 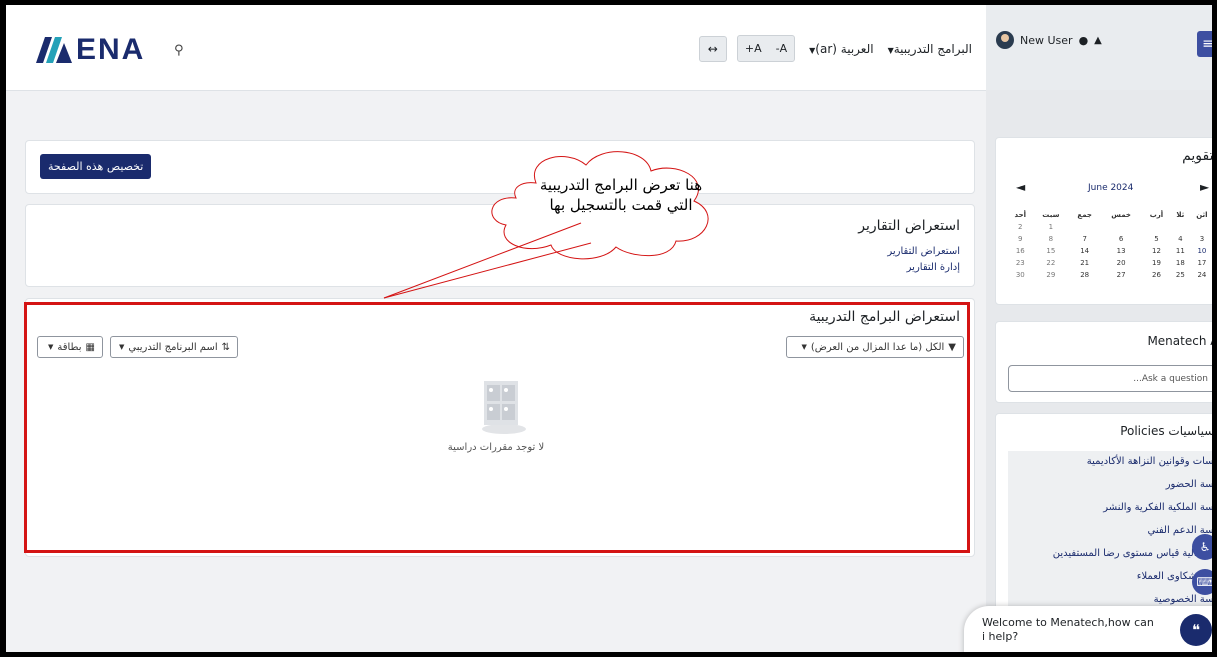 What do you see at coordinates (1020, 263) in the screenshot?
I see `calendar-day: 23` at bounding box center [1020, 263].